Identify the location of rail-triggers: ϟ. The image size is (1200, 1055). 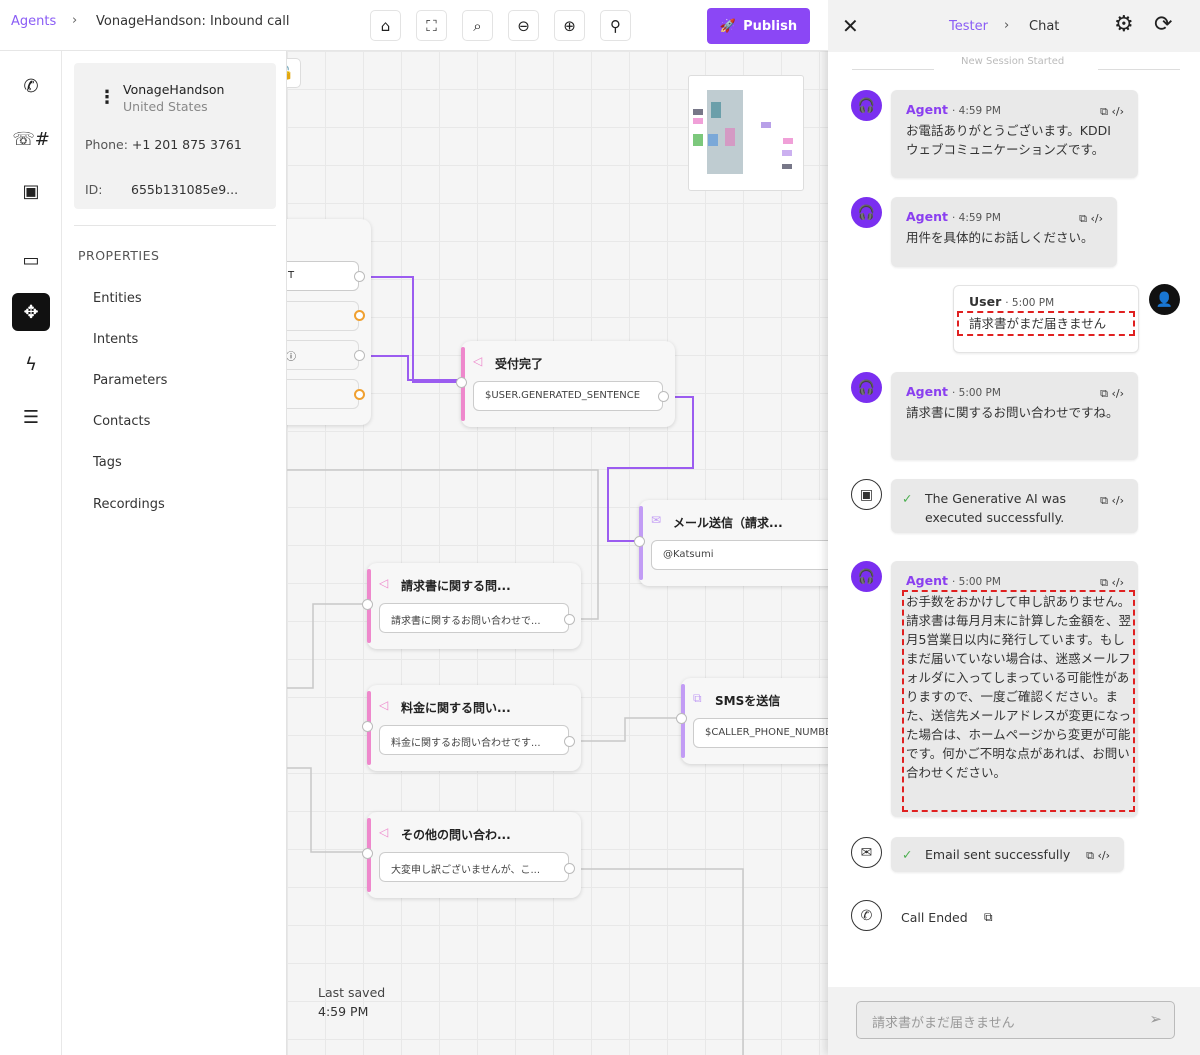
(31, 364).